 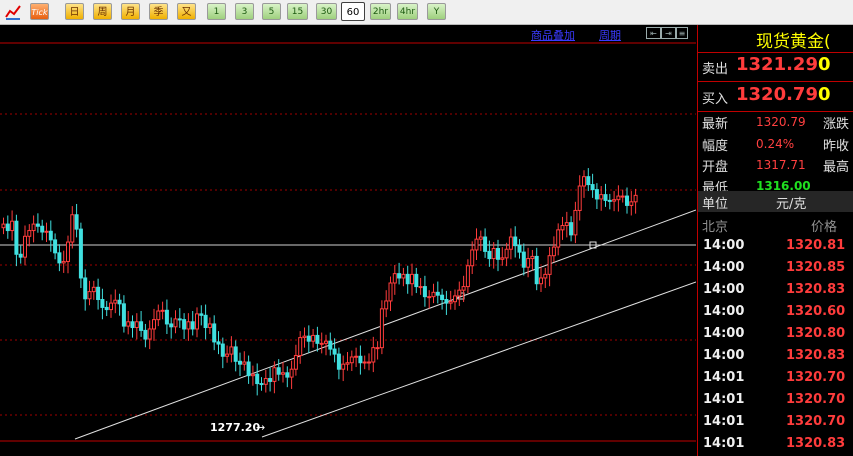 What do you see at coordinates (271, 11) in the screenshot?
I see `period-button-5: 5` at bounding box center [271, 11].